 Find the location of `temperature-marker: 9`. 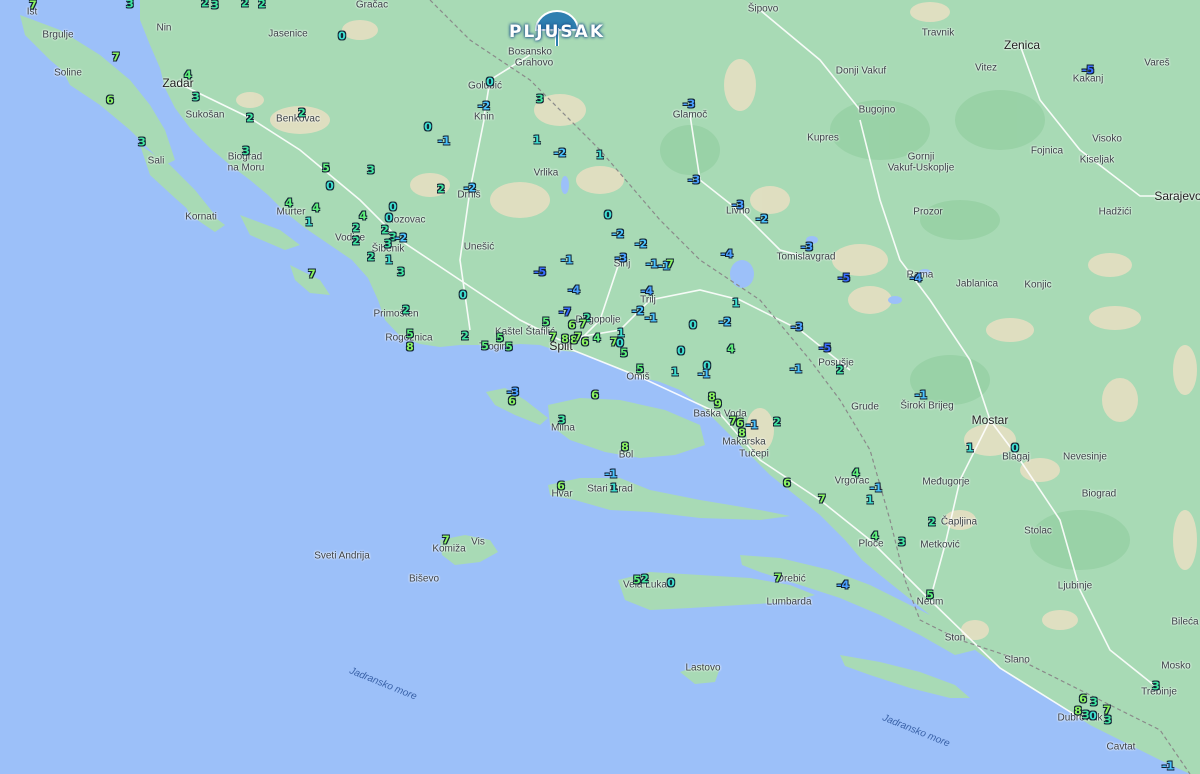

temperature-marker: 9 is located at coordinates (718, 404).